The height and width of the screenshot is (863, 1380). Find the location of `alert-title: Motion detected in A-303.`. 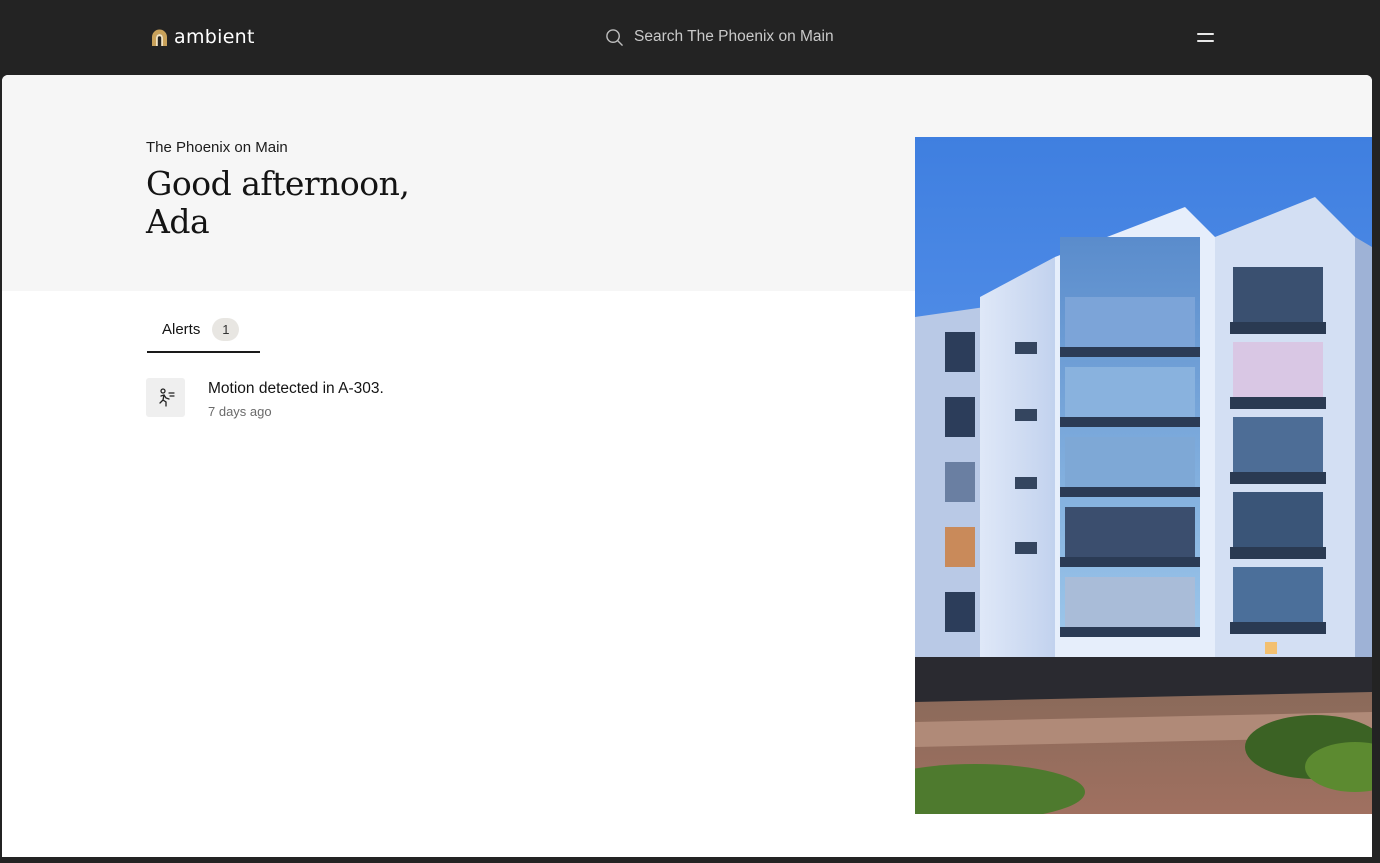

alert-title: Motion detected in A-303. is located at coordinates (296, 388).